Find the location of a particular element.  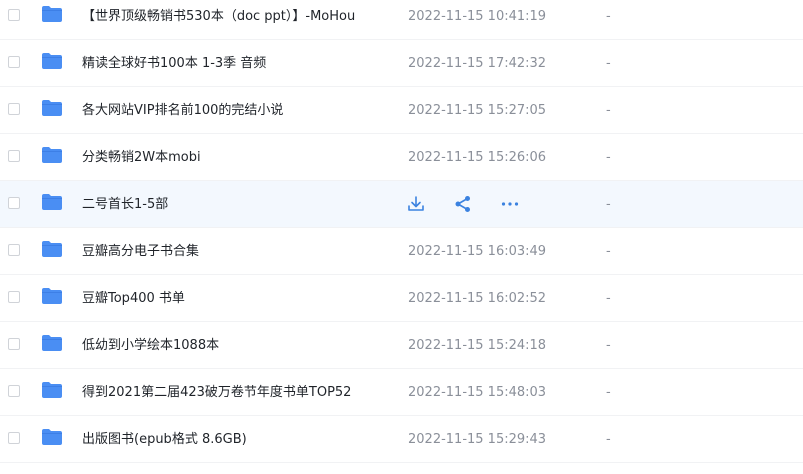

download-icon is located at coordinates (416, 203).